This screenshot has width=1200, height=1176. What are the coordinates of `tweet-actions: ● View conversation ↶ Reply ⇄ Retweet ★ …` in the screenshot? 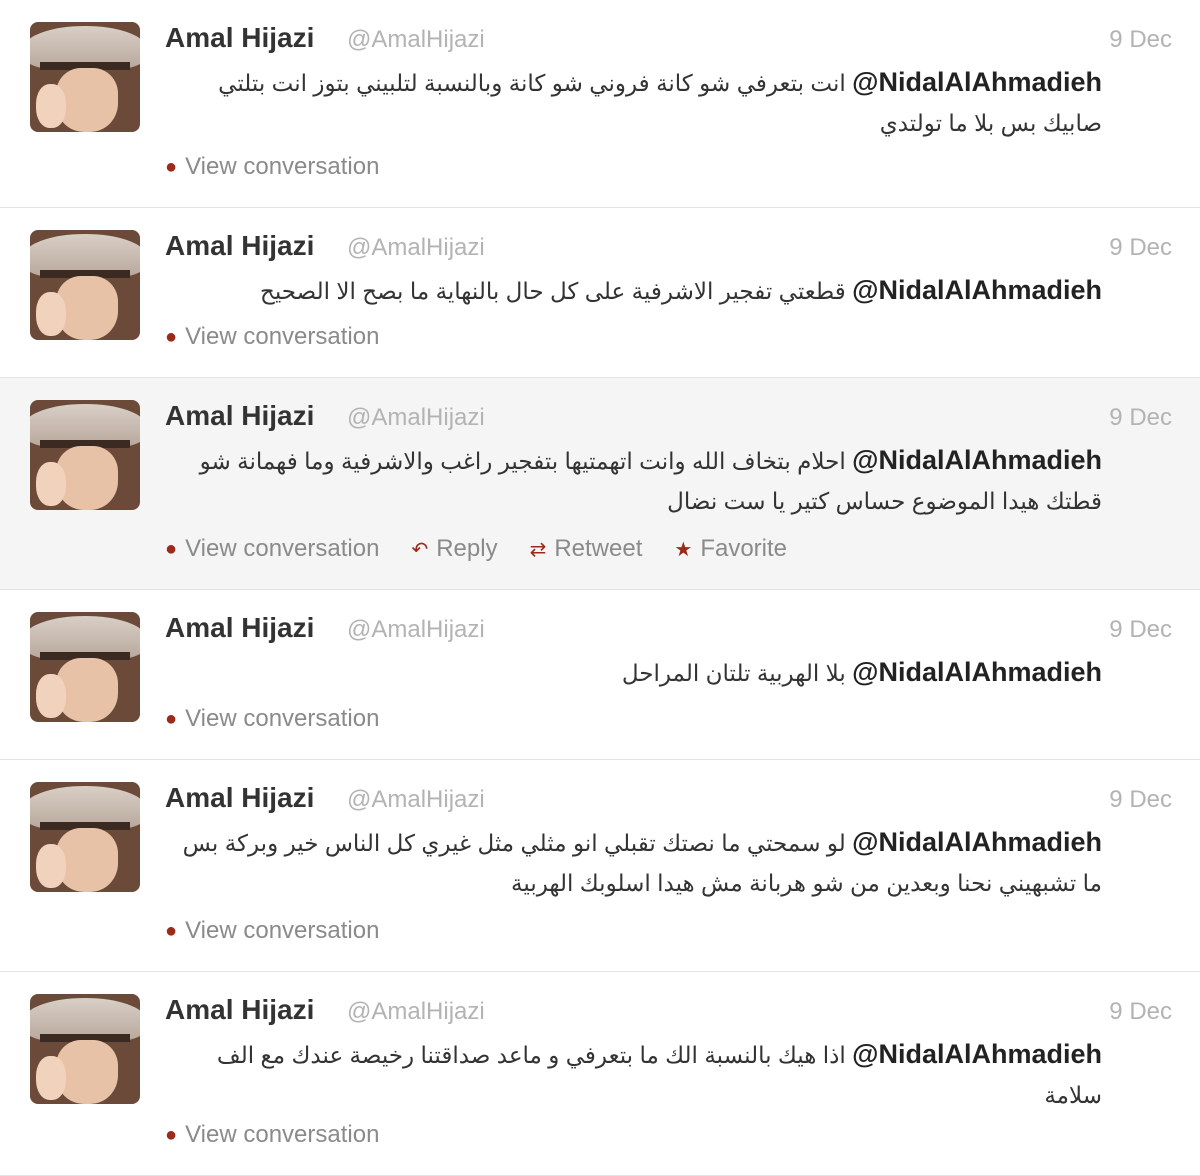 It's located at (492, 549).